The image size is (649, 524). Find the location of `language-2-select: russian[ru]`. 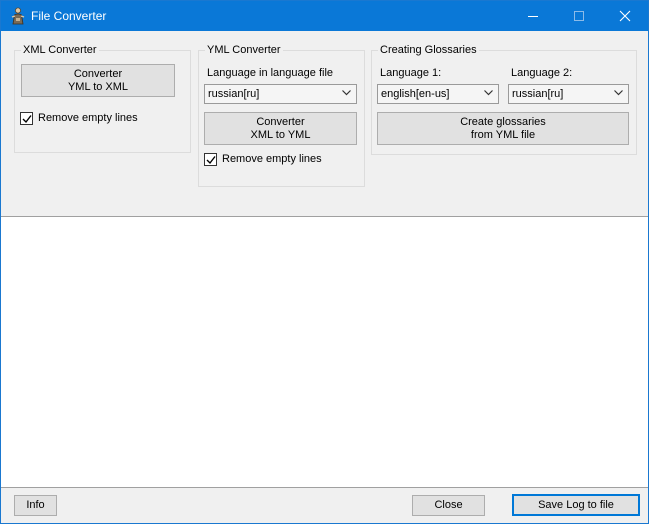

language-2-select: russian[ru] is located at coordinates (568, 94).